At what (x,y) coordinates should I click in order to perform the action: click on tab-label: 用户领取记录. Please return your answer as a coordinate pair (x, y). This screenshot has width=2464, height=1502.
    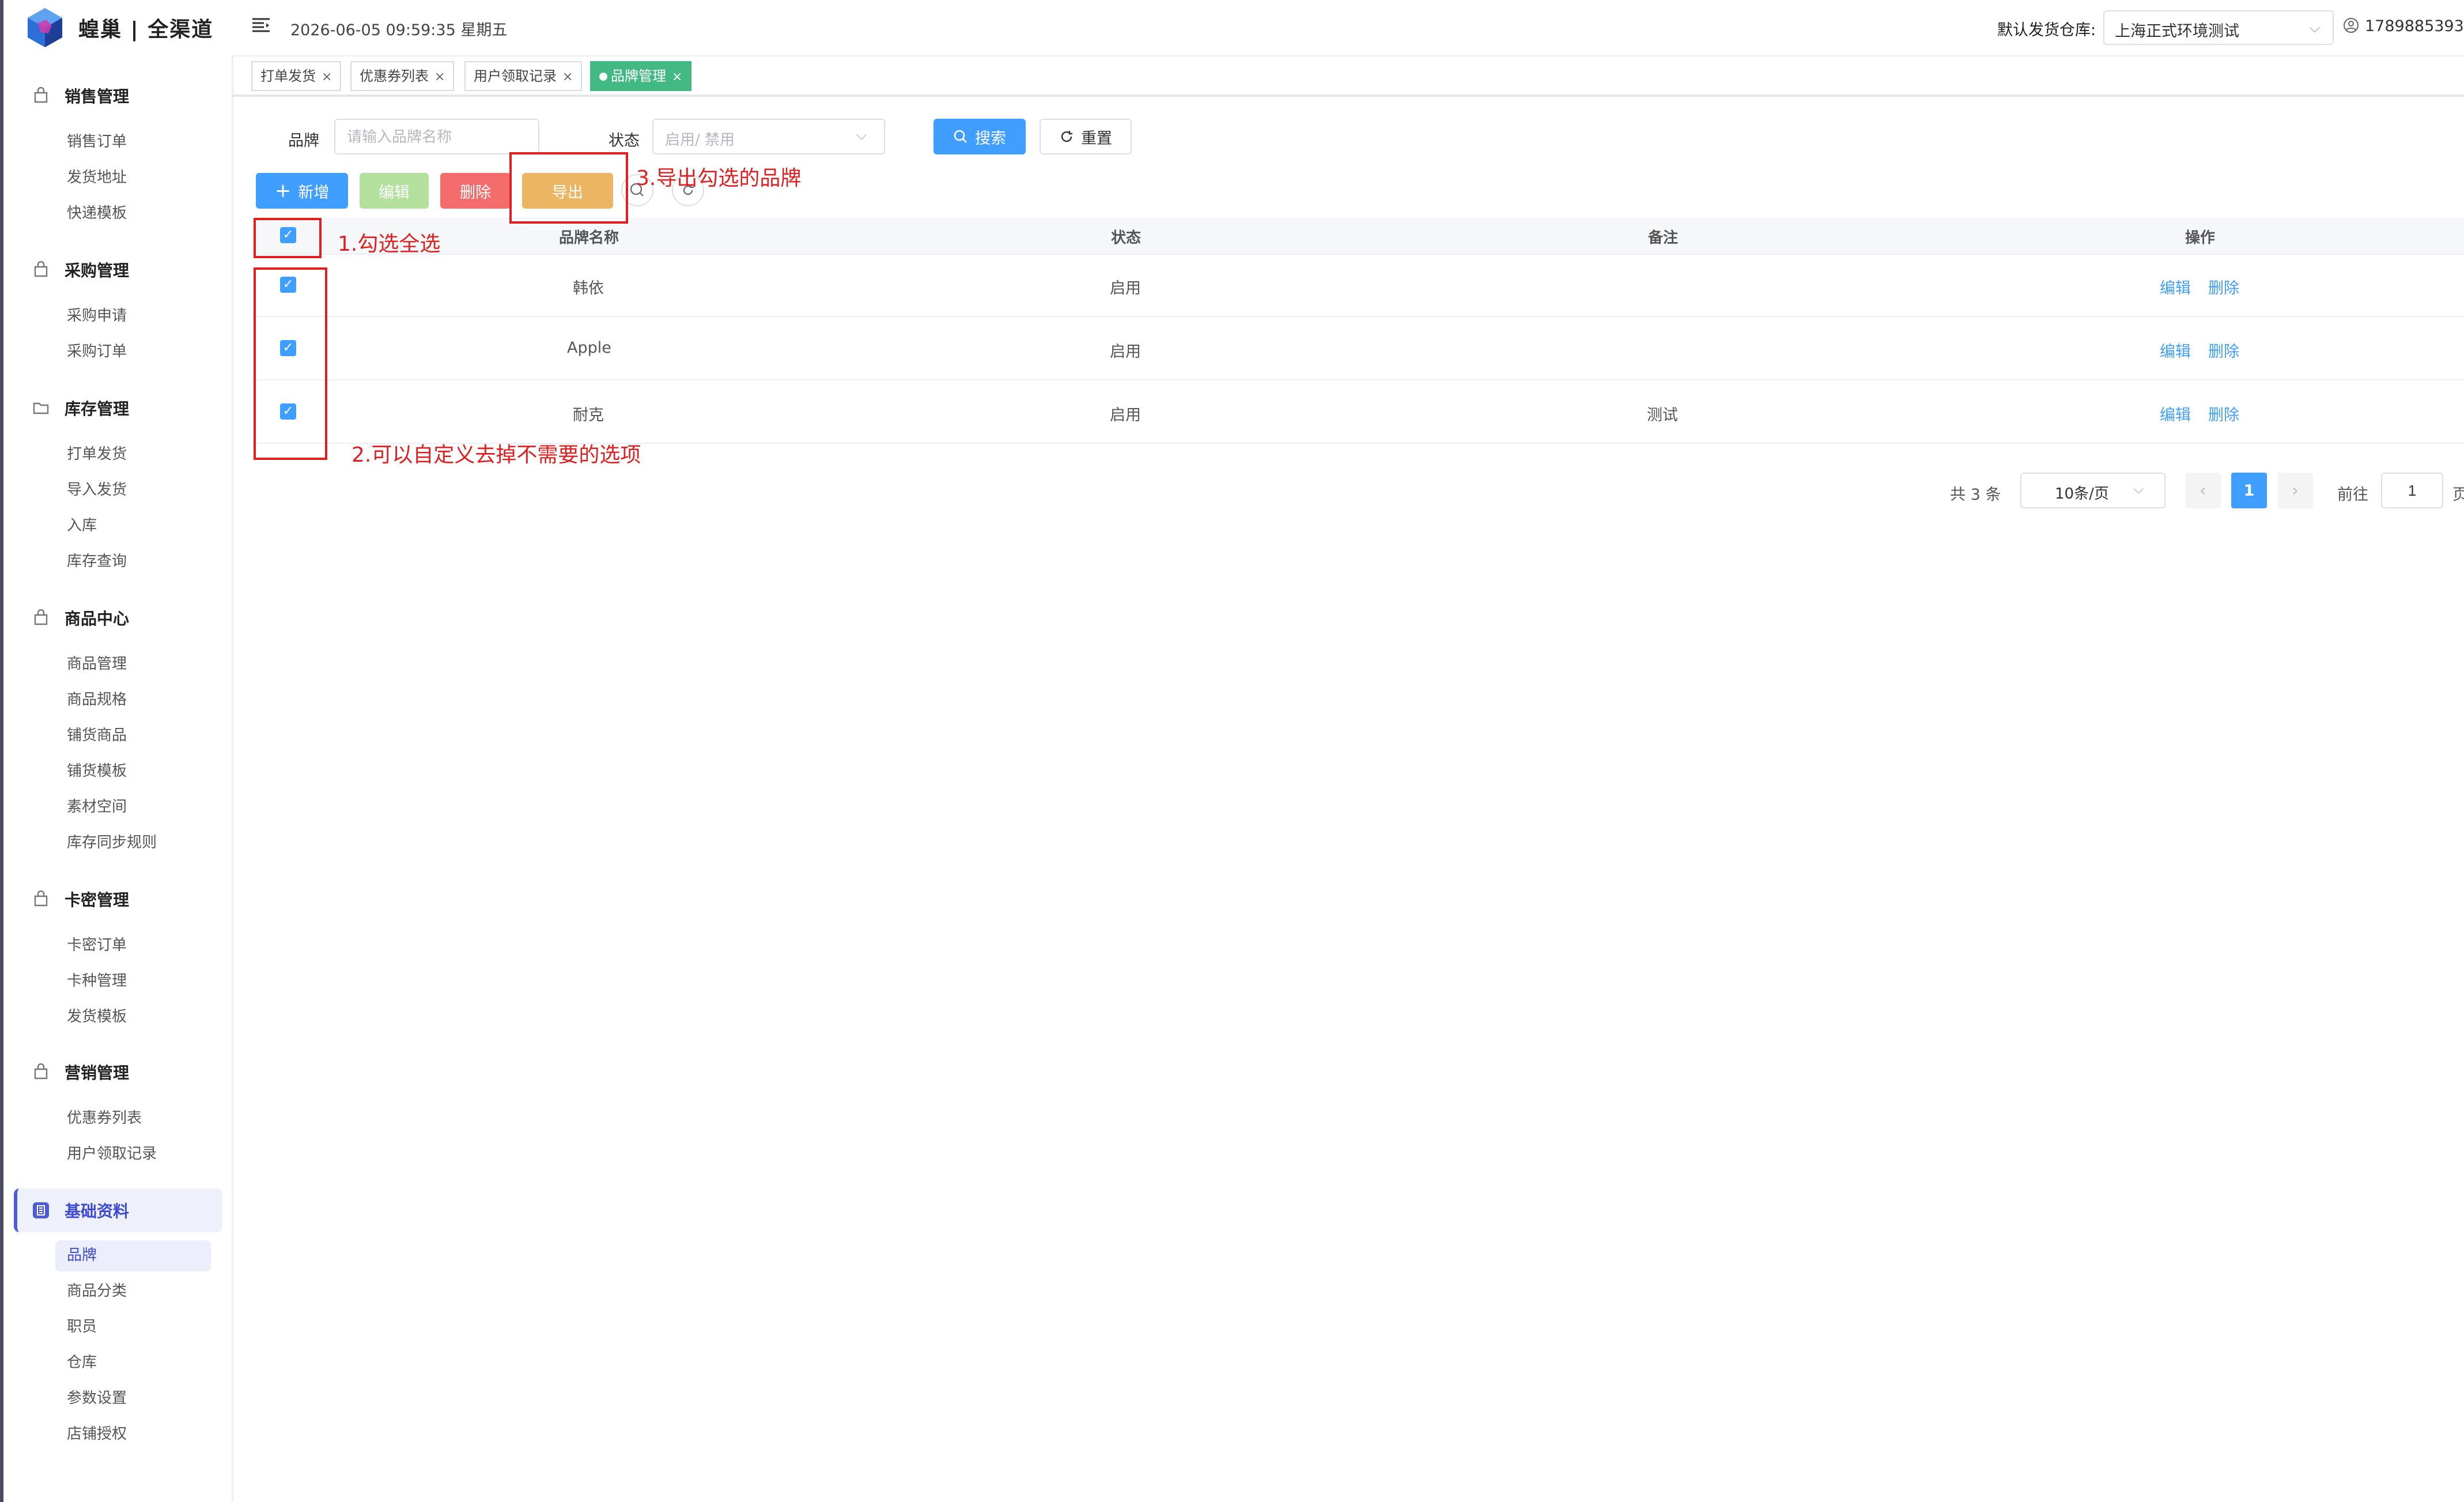
    Looking at the image, I should click on (515, 76).